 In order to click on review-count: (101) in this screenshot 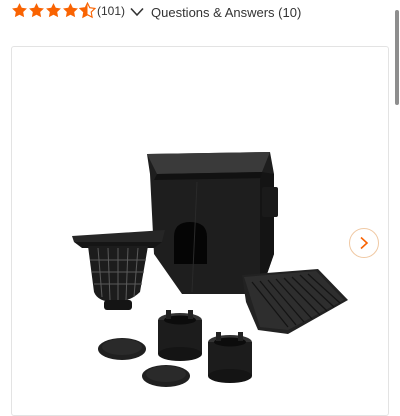, I will do `click(111, 11)`.